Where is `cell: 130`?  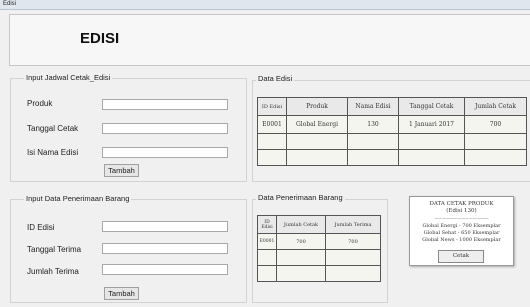 cell: 130 is located at coordinates (373, 124).